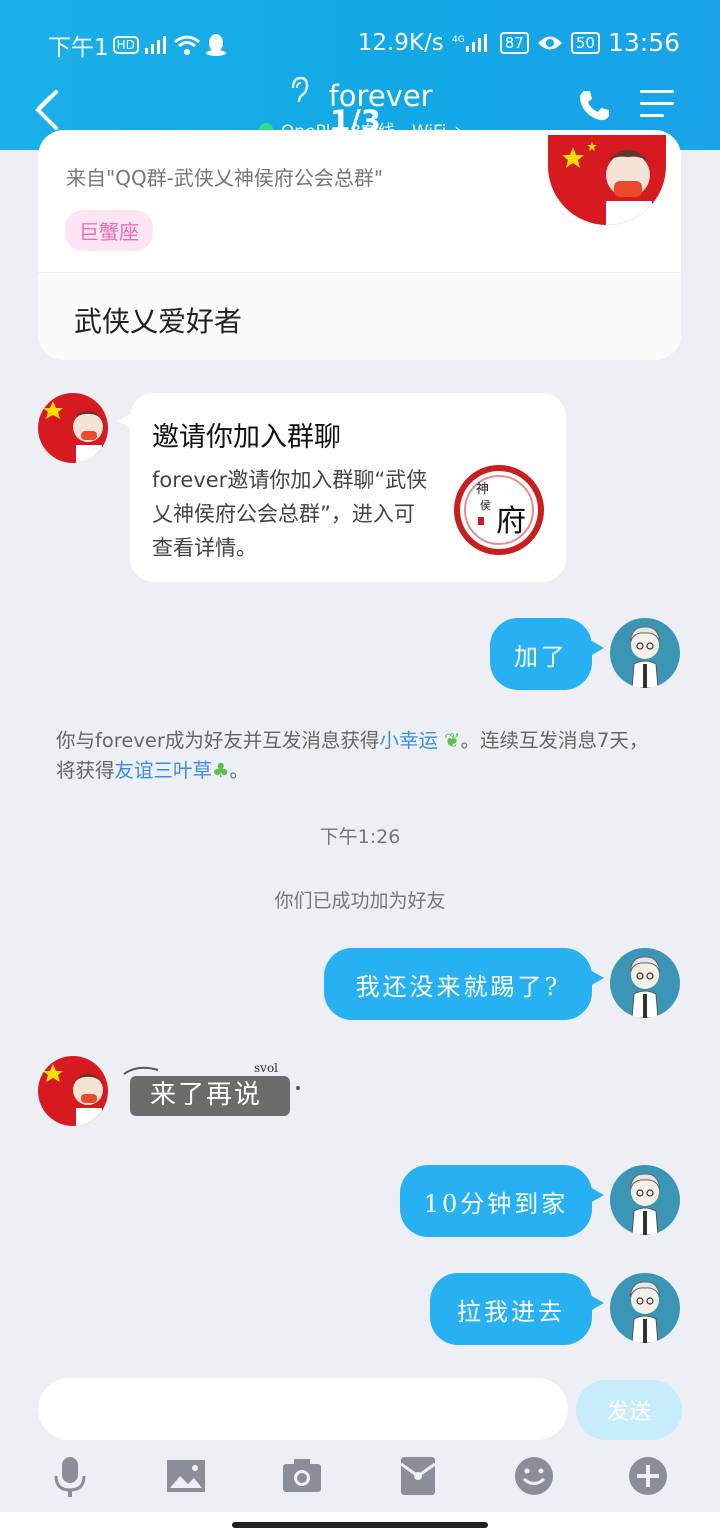  Describe the element at coordinates (70, 1476) in the screenshot. I see `microphone-icon` at that location.